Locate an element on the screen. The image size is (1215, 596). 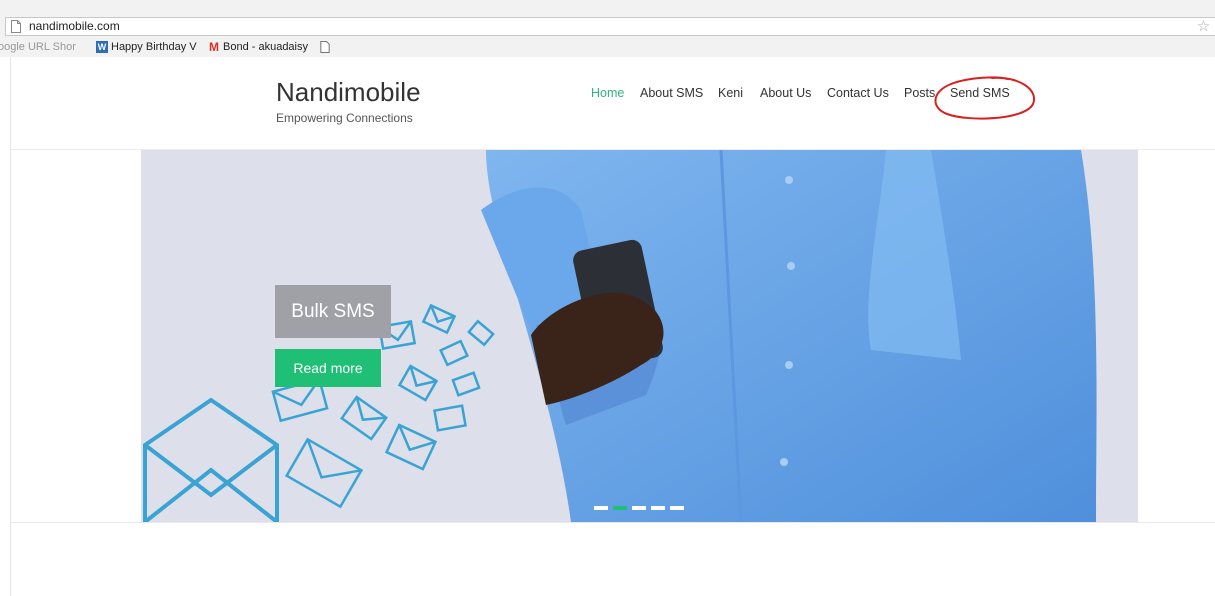
bookmark-label: Bond - akuadaisy is located at coordinates (265, 47).